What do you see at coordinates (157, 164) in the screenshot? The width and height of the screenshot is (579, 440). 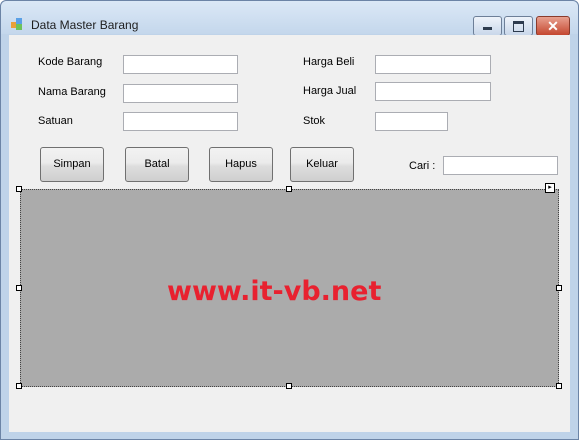 I see `batal-button: Batal` at bounding box center [157, 164].